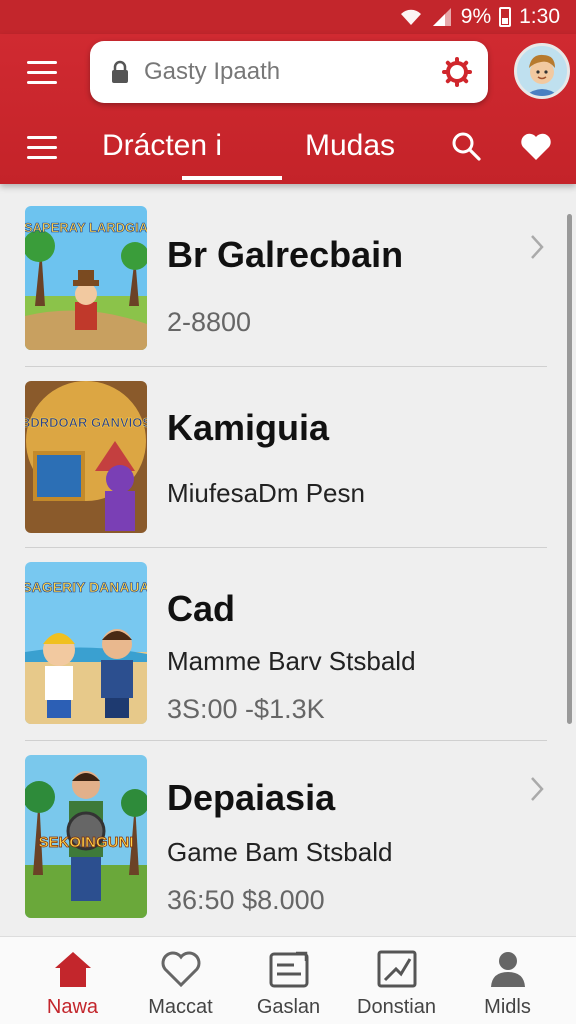 This screenshot has height=1024, width=576. I want to click on thumbnail-title: SAPERAY LARDGIA, so click(86, 227).